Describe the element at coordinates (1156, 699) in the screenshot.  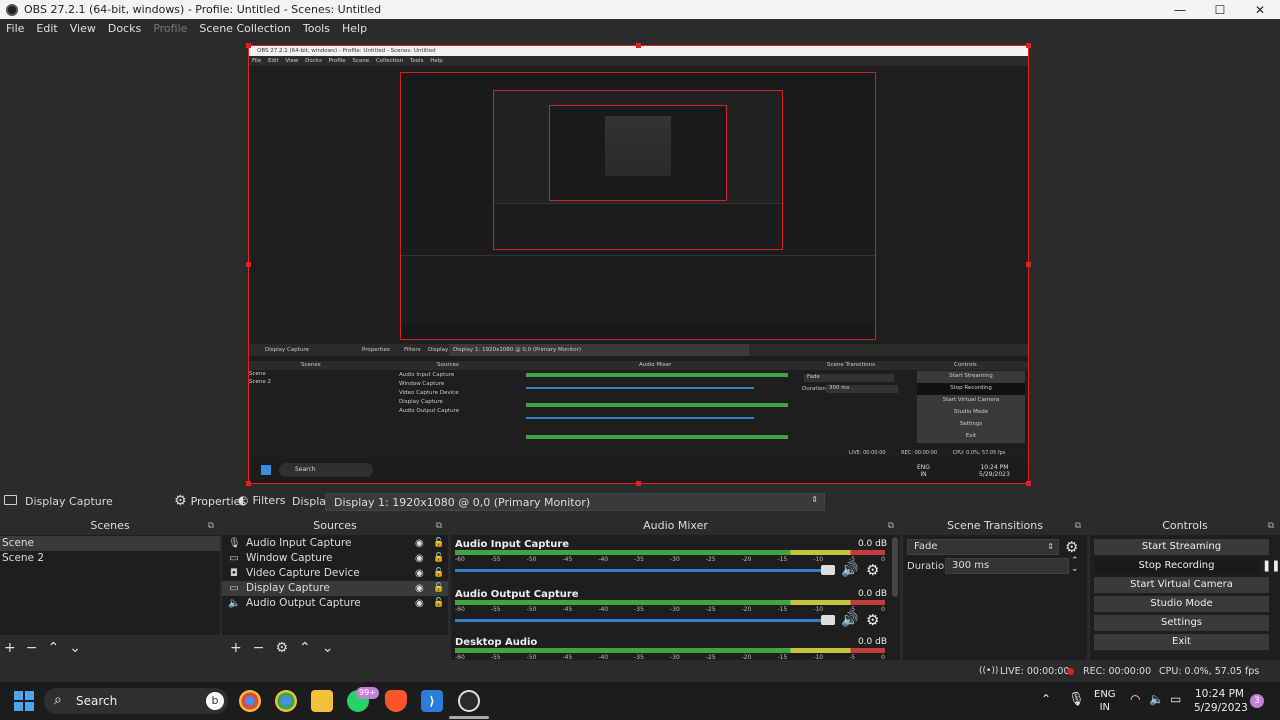
I see `volume-icon: 🔈` at that location.